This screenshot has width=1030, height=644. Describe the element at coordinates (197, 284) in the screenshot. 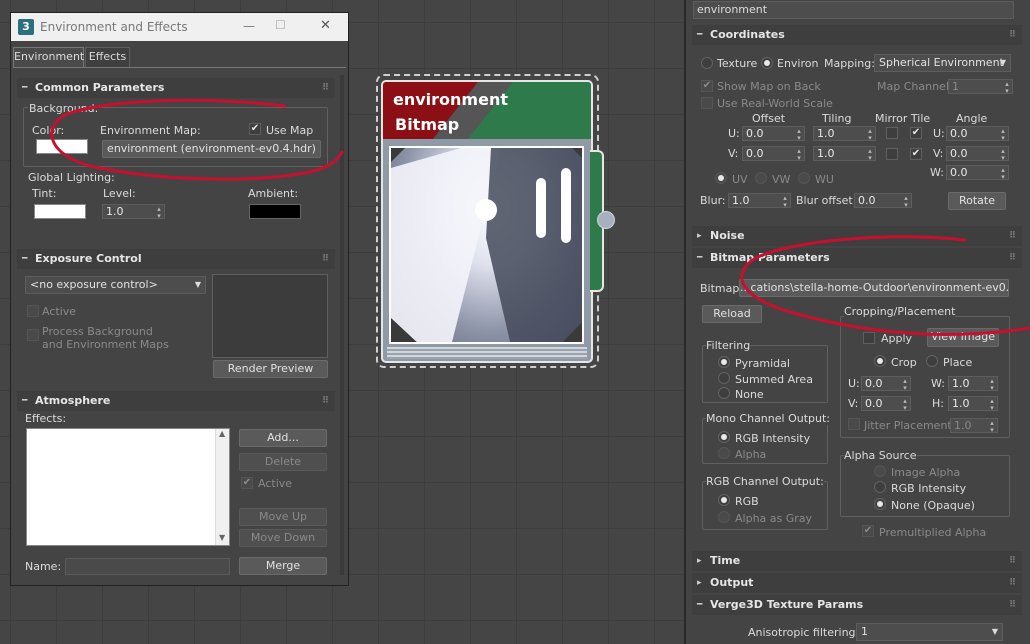

I see `chevron-down-icon: ▼` at that location.